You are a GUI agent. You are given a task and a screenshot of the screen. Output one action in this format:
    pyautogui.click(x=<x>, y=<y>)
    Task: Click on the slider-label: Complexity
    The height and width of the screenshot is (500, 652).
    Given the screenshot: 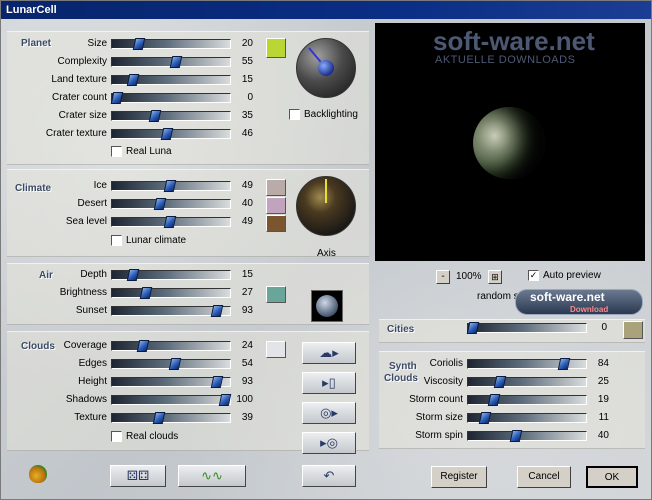 What is the action you would take?
    pyautogui.click(x=82, y=61)
    